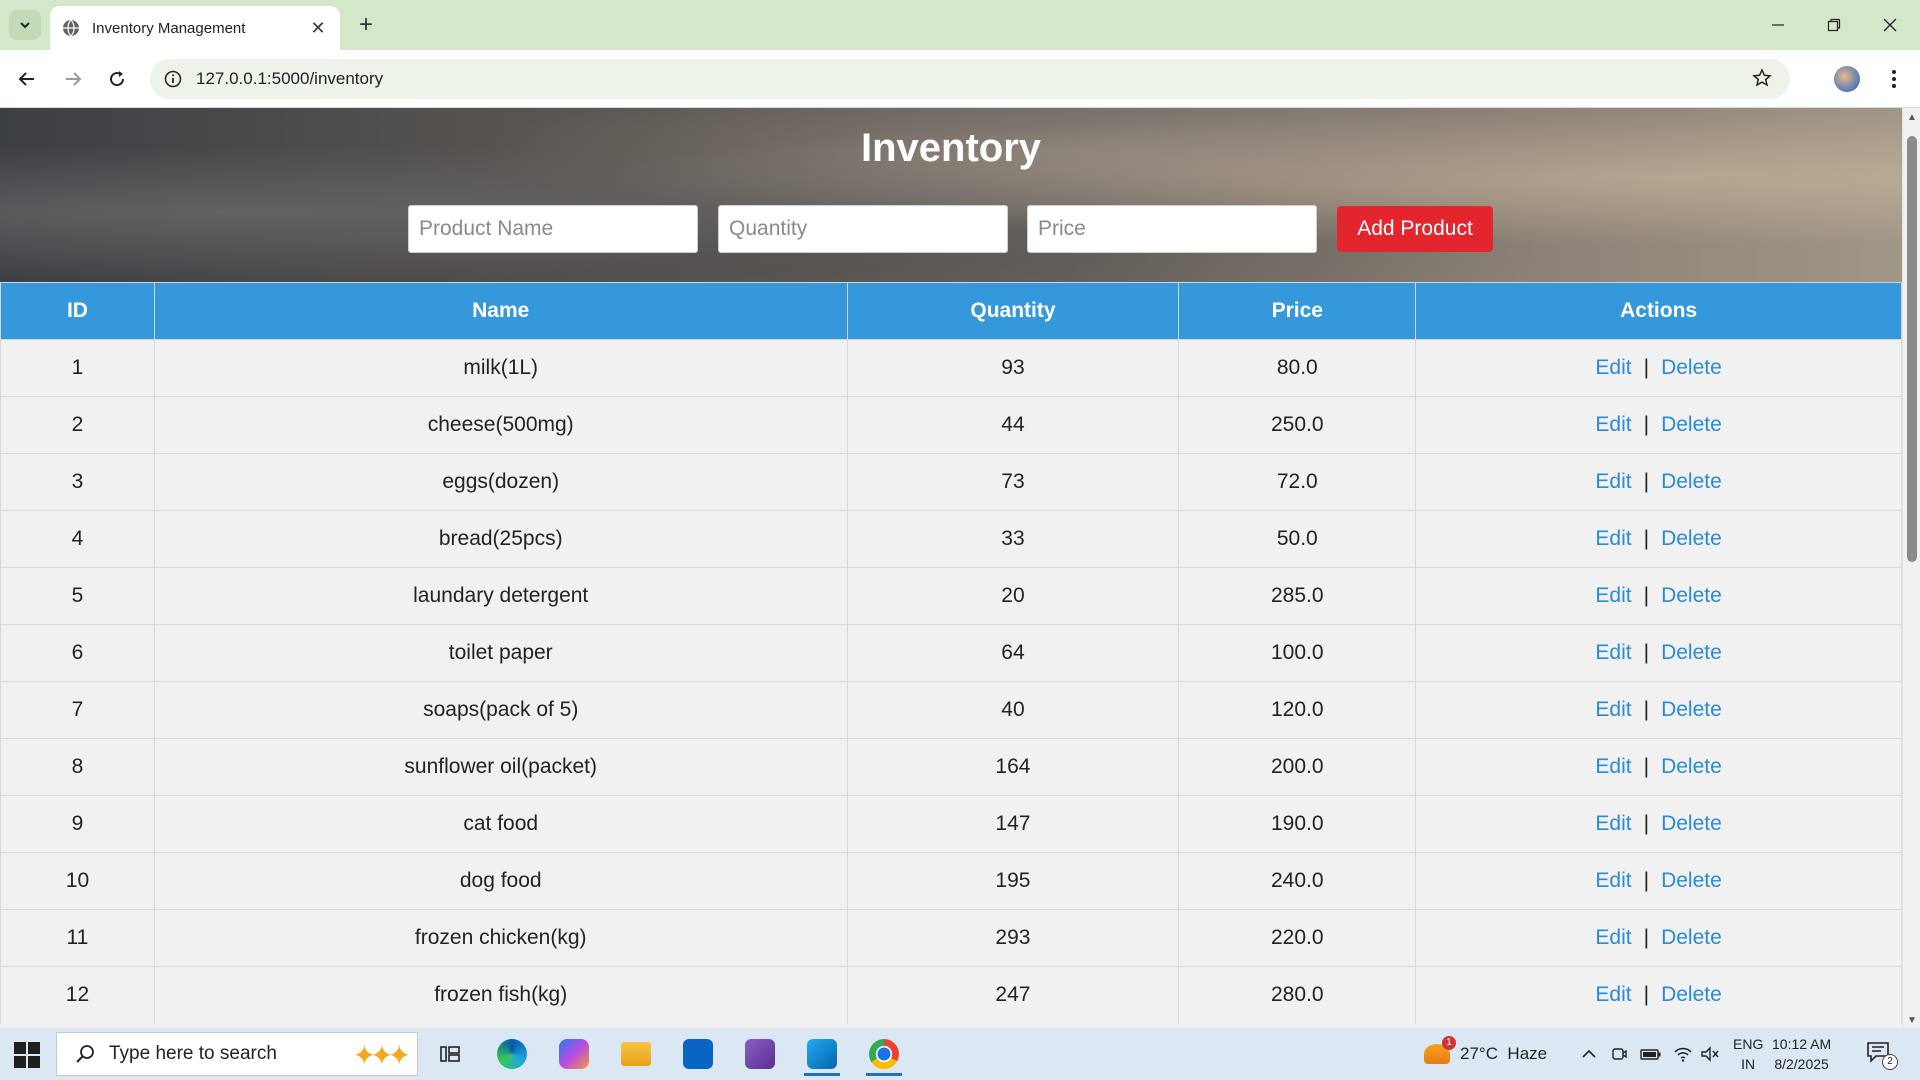 The image size is (1920, 1080). Describe the element at coordinates (27, 79) in the screenshot. I see `back-button` at that location.